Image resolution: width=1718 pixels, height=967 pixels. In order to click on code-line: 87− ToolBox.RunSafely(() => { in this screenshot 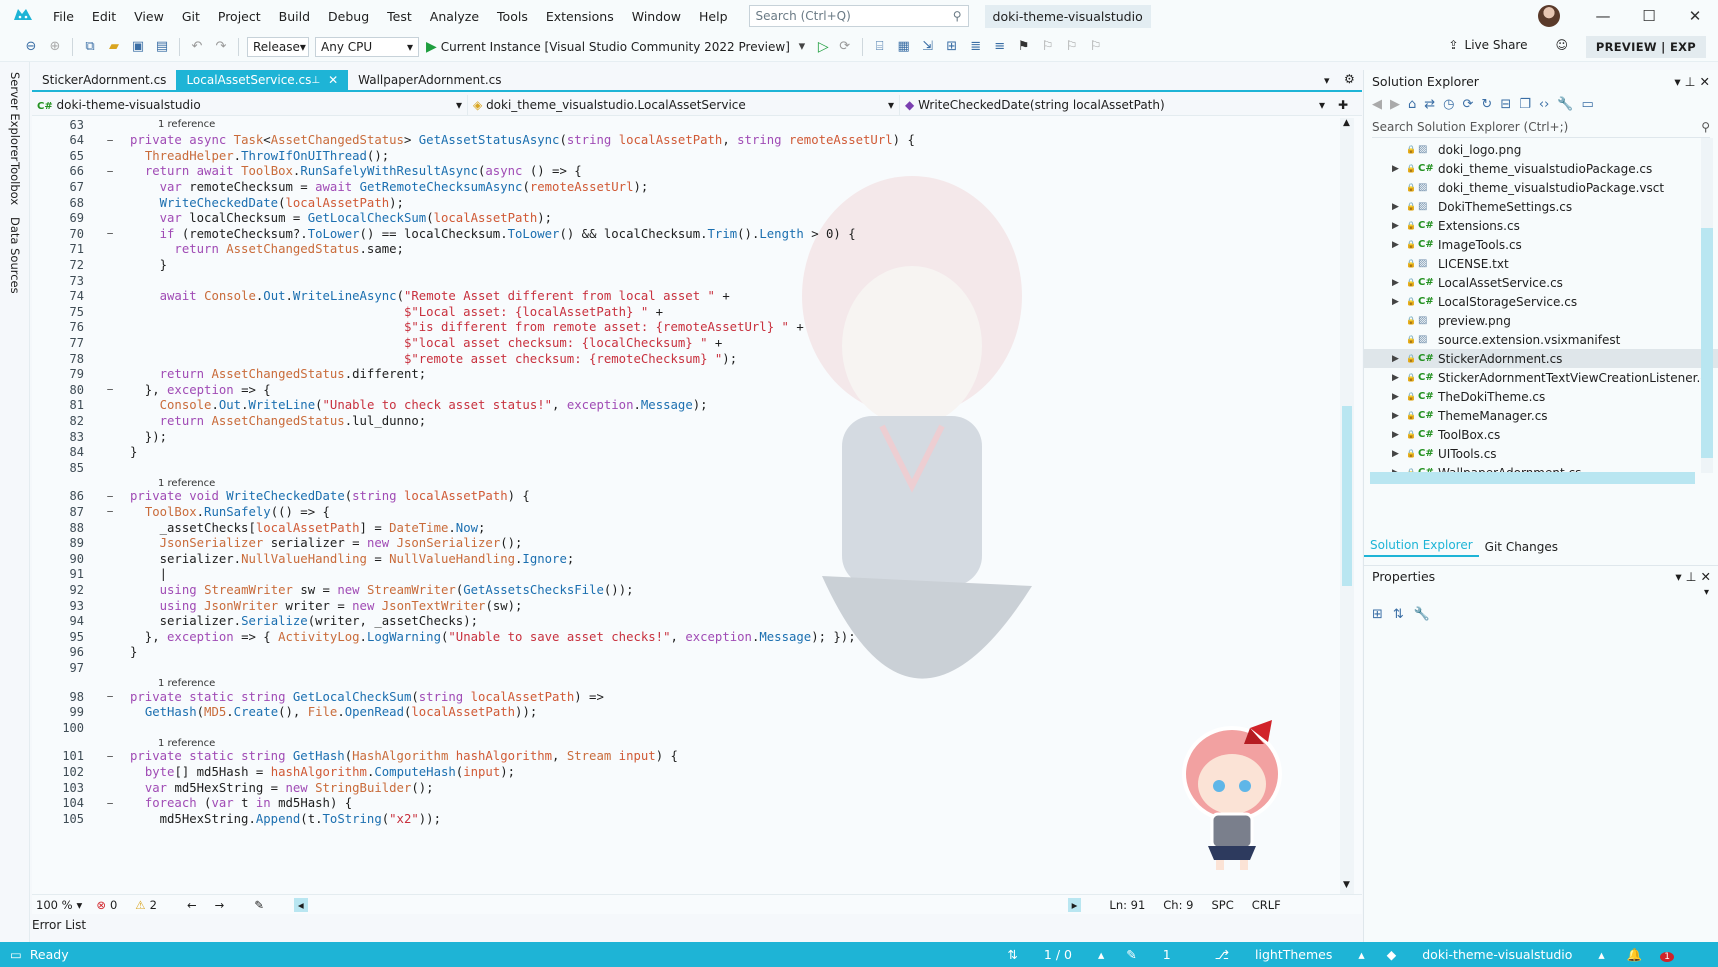, I will do `click(682, 511)`.